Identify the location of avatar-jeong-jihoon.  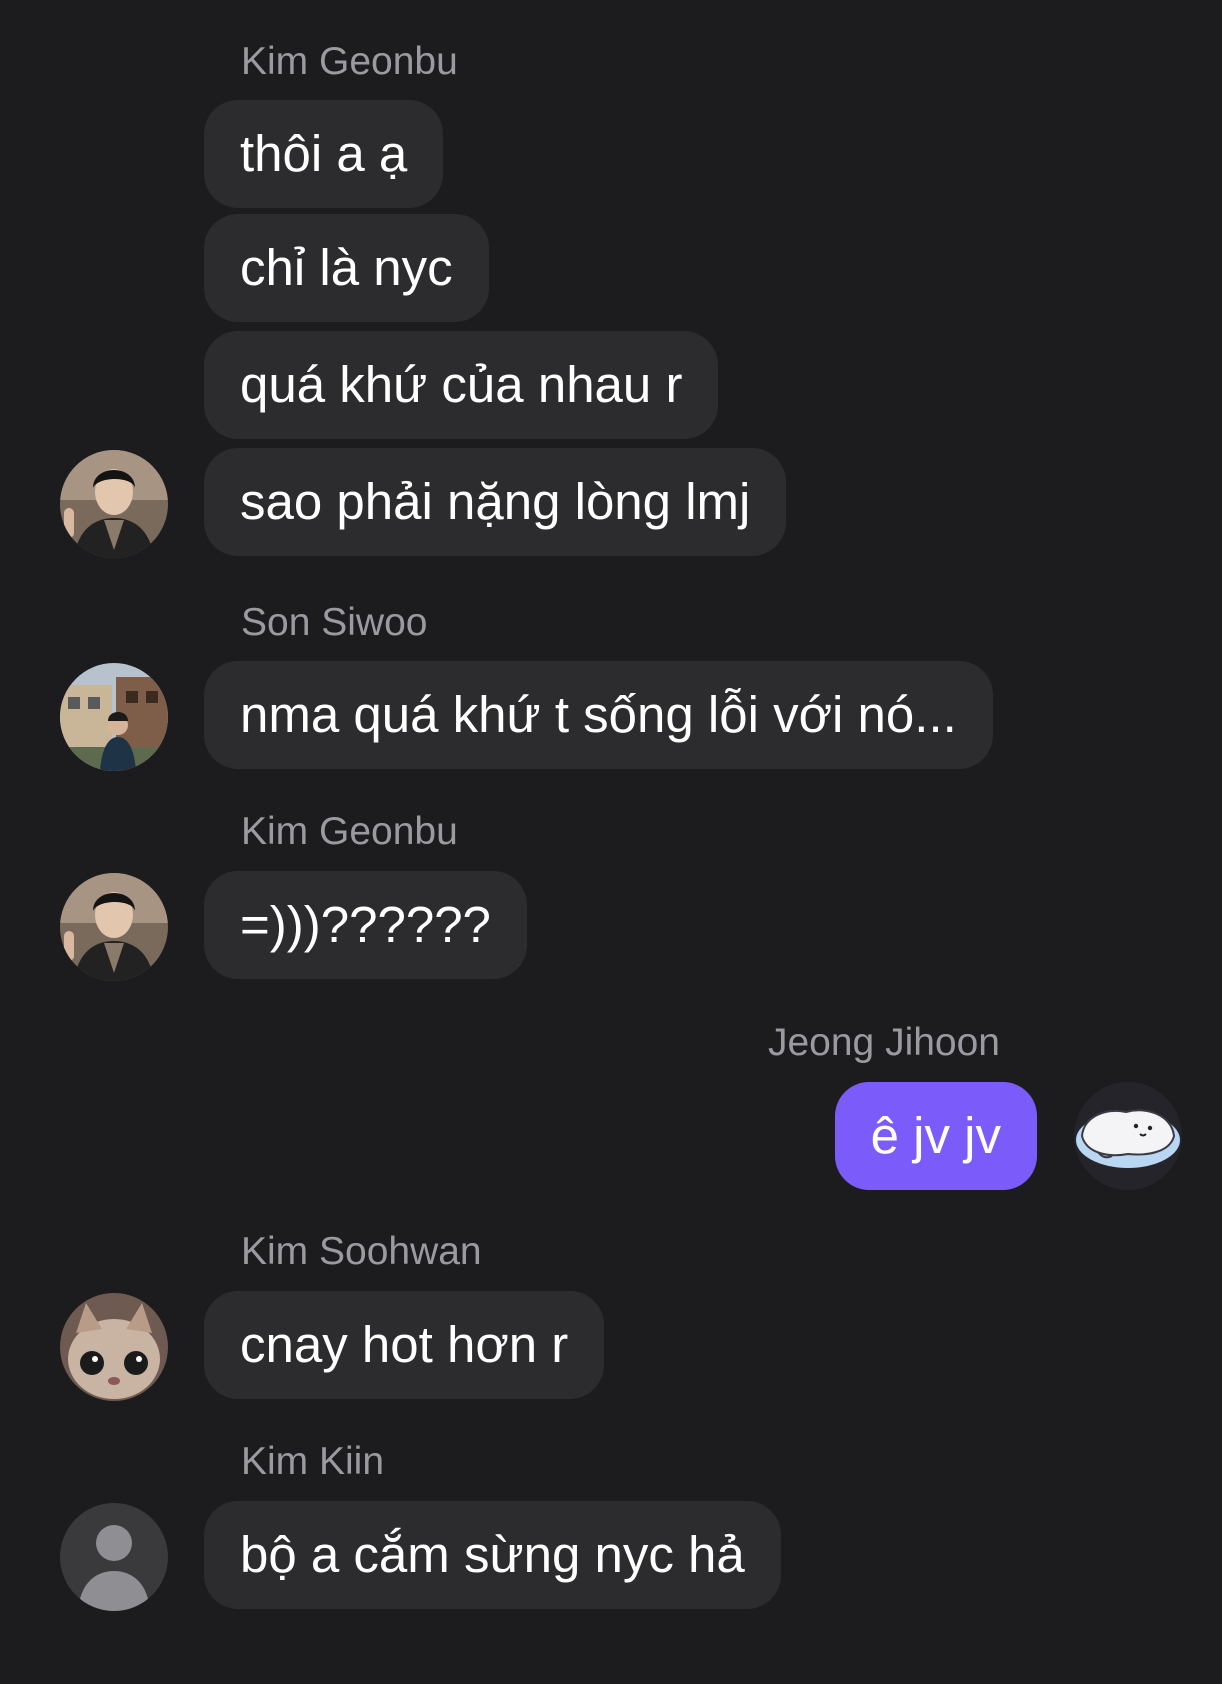
(1128, 1136).